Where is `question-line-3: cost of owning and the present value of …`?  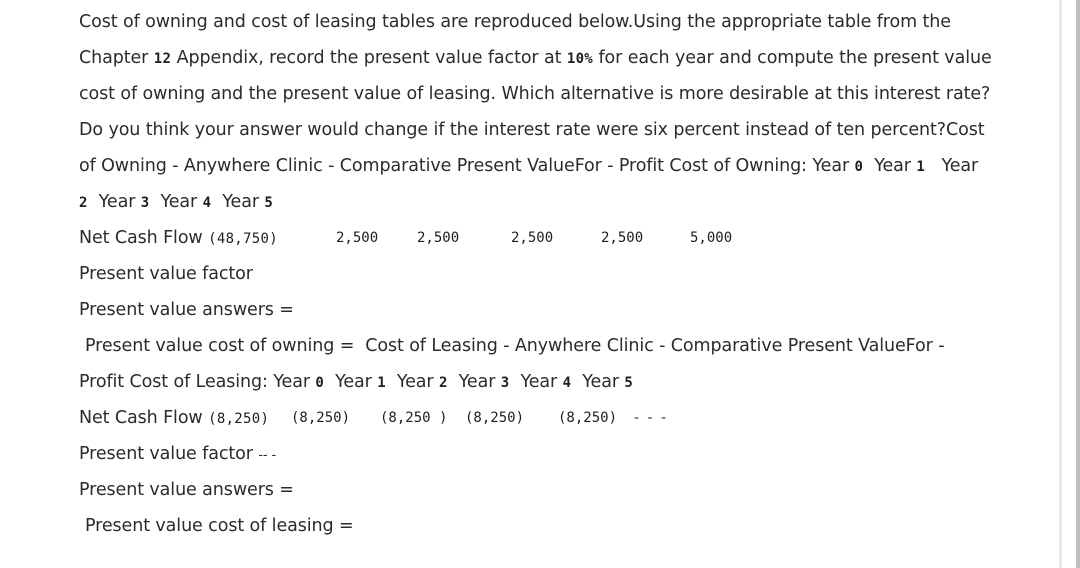
question-line-3: cost of owning and the present value of … is located at coordinates (534, 94).